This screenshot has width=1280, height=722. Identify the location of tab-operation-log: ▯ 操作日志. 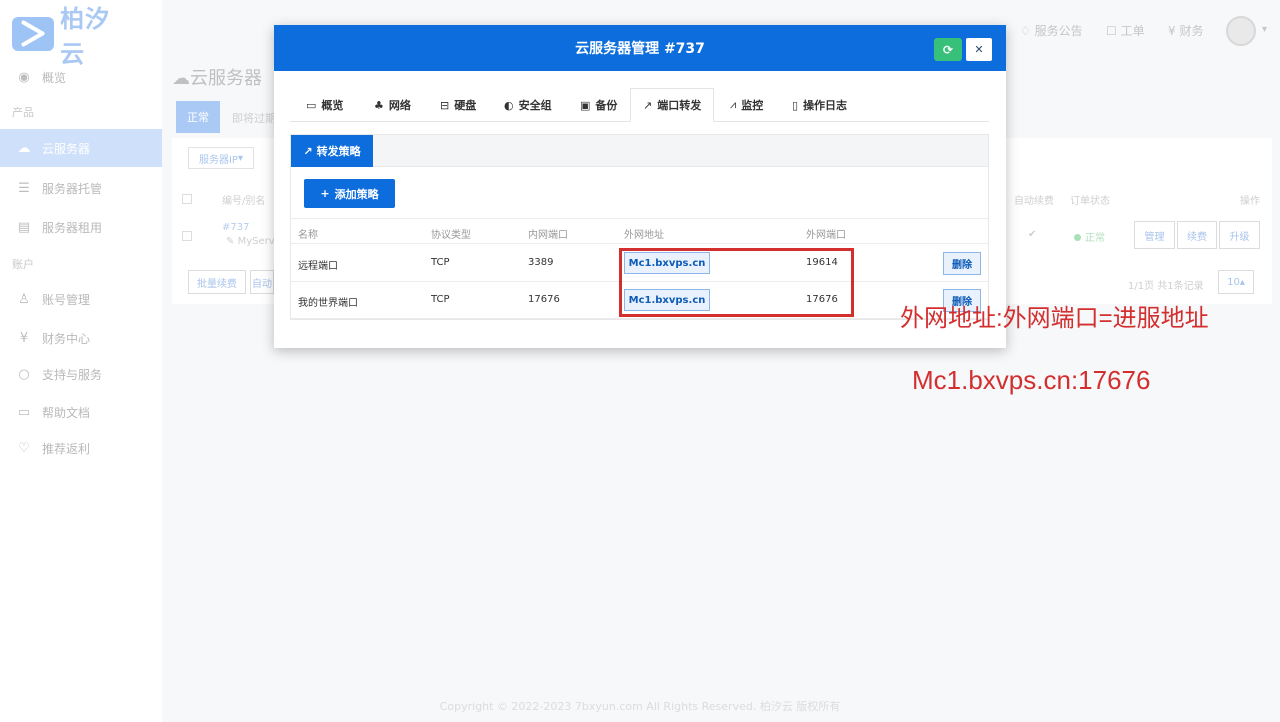
(819, 105).